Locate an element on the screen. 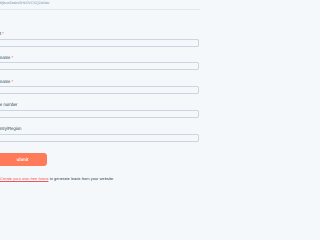 The height and width of the screenshot is (240, 320). field-label-text: e number is located at coordinates (9, 104).